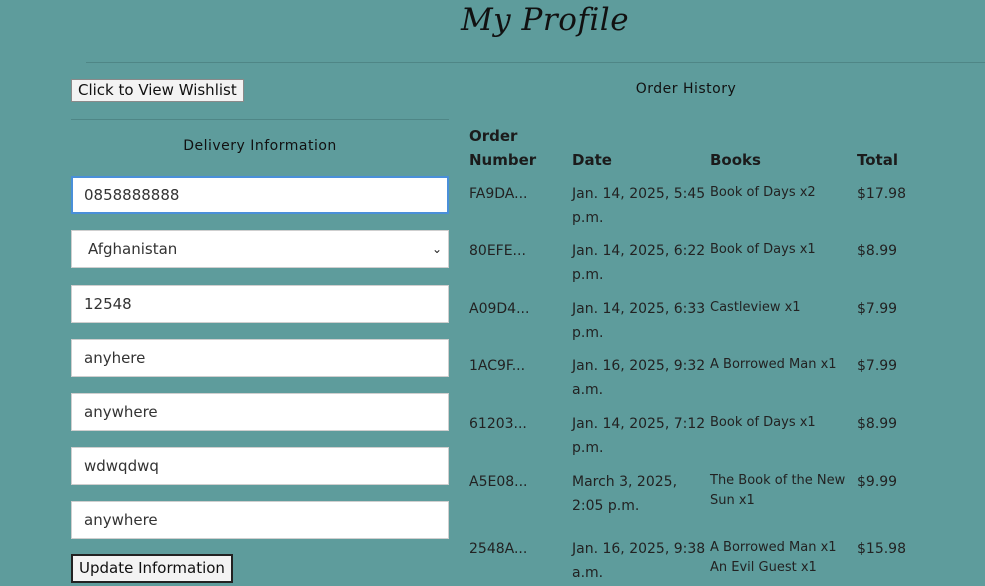 The image size is (985, 586). What do you see at coordinates (639, 309) in the screenshot?
I see `order-date-line1: Jan. 14, 2025, 6:33` at bounding box center [639, 309].